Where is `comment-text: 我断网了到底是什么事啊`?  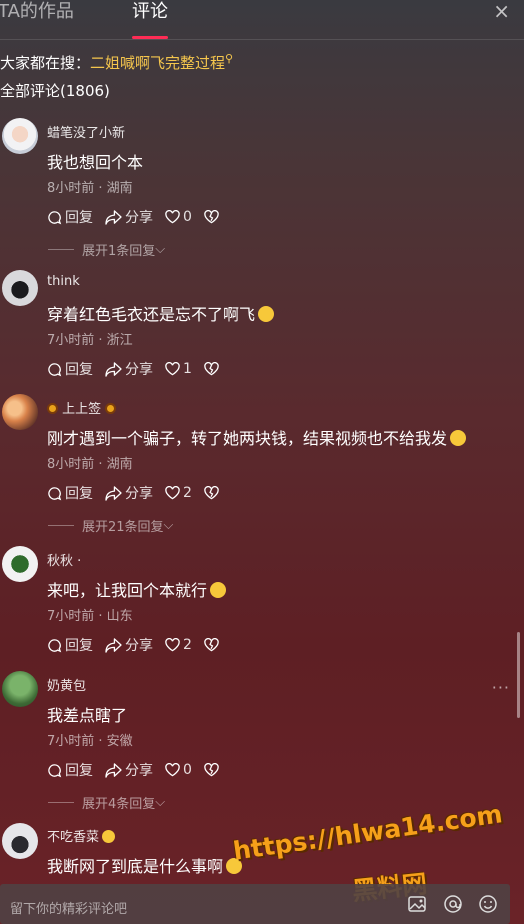
comment-text: 我断网了到底是什么事啊 is located at coordinates (145, 865).